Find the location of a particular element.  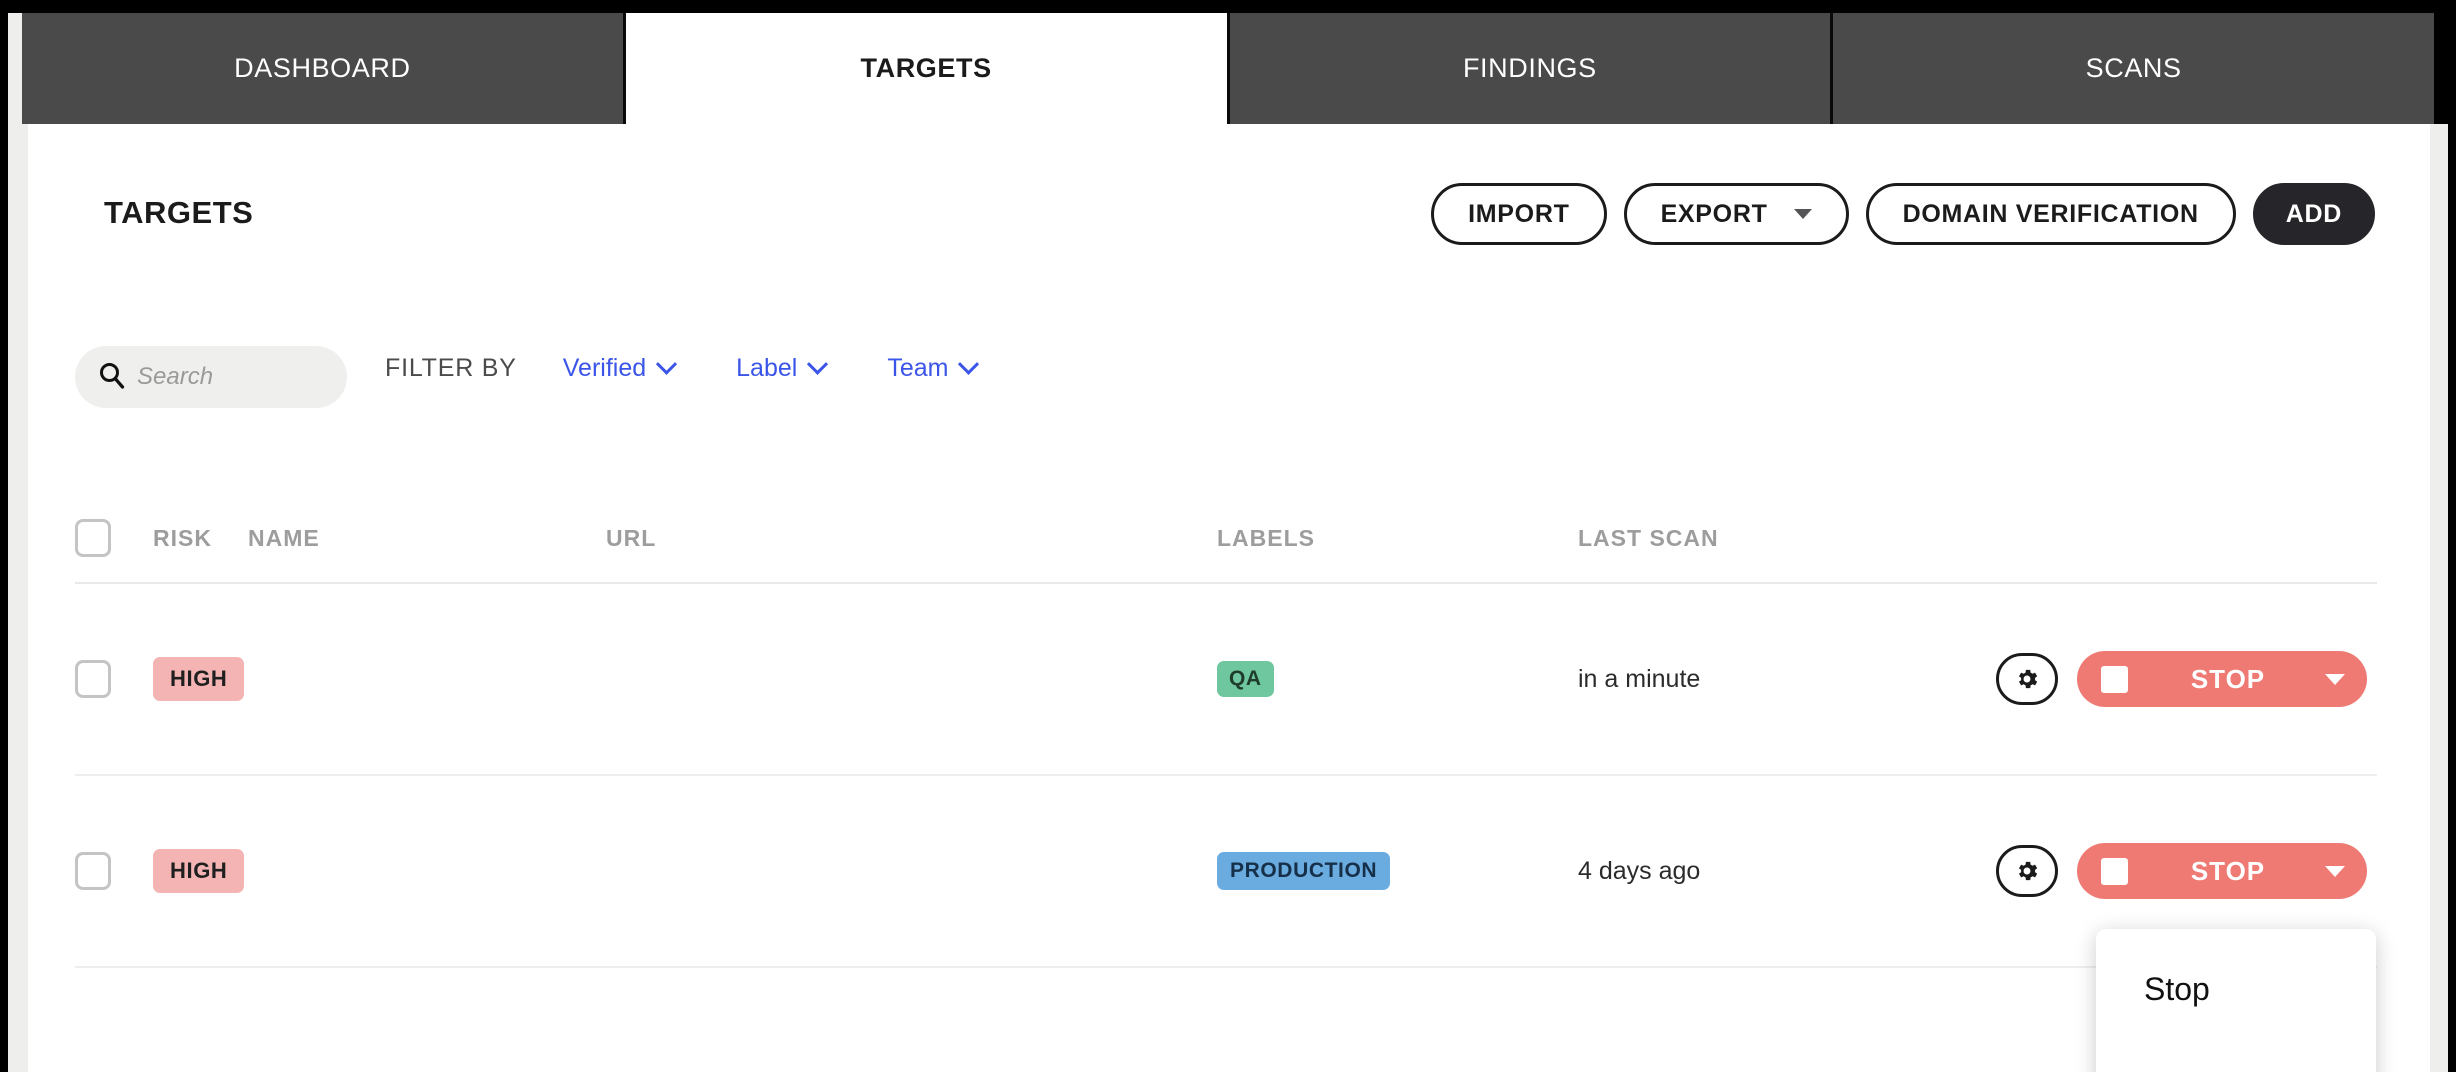

filter-team: Team is located at coordinates (933, 368).